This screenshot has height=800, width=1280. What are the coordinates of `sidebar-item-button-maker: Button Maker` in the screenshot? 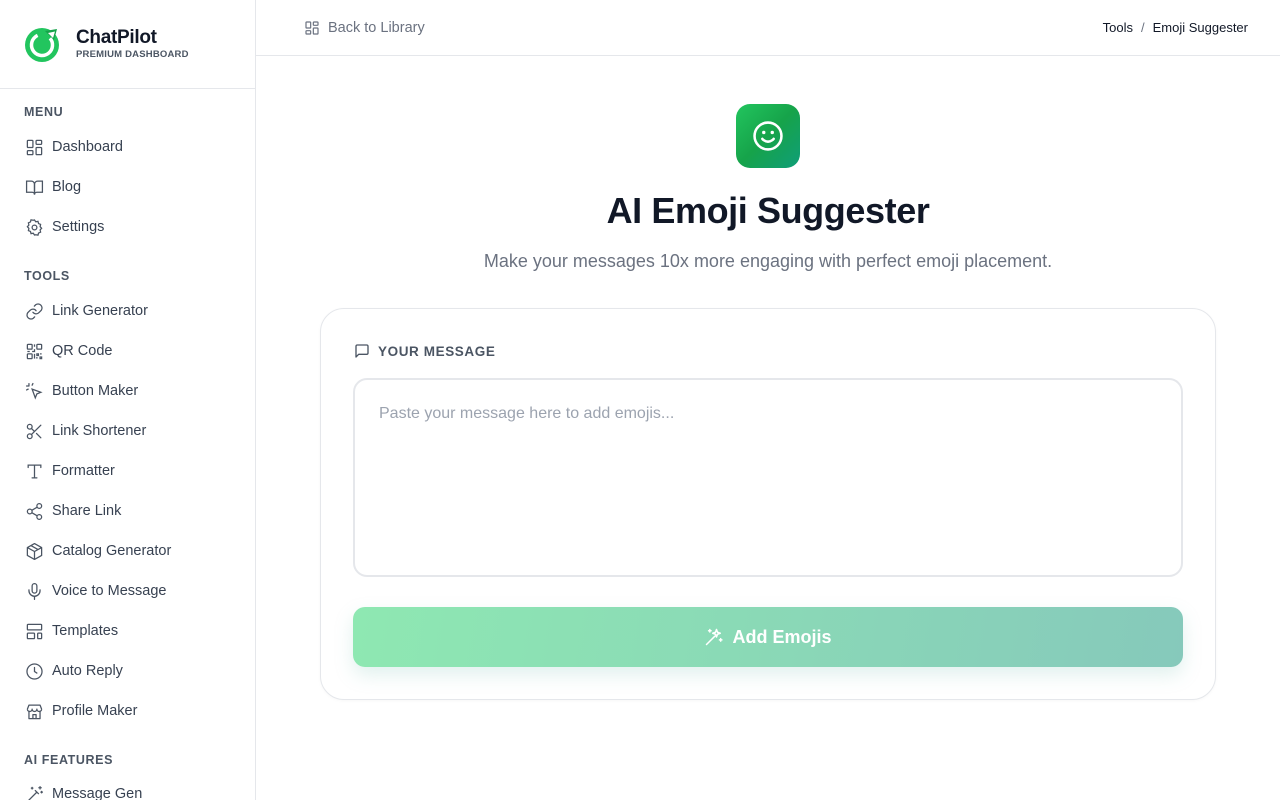 It's located at (81, 391).